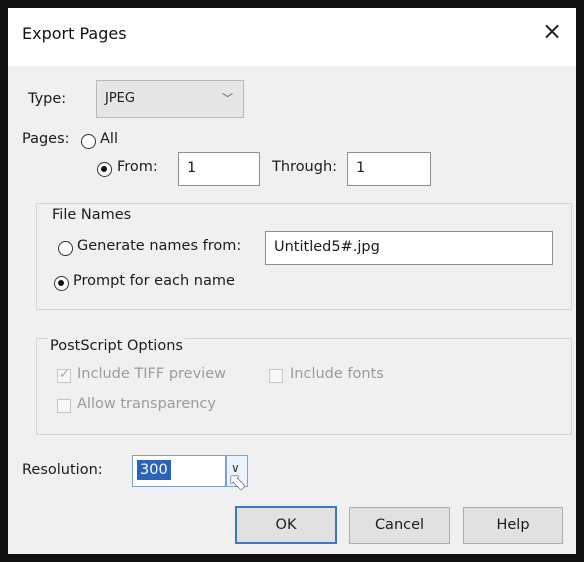  What do you see at coordinates (305, 167) in the screenshot?
I see `pages-through-label: Through:` at bounding box center [305, 167].